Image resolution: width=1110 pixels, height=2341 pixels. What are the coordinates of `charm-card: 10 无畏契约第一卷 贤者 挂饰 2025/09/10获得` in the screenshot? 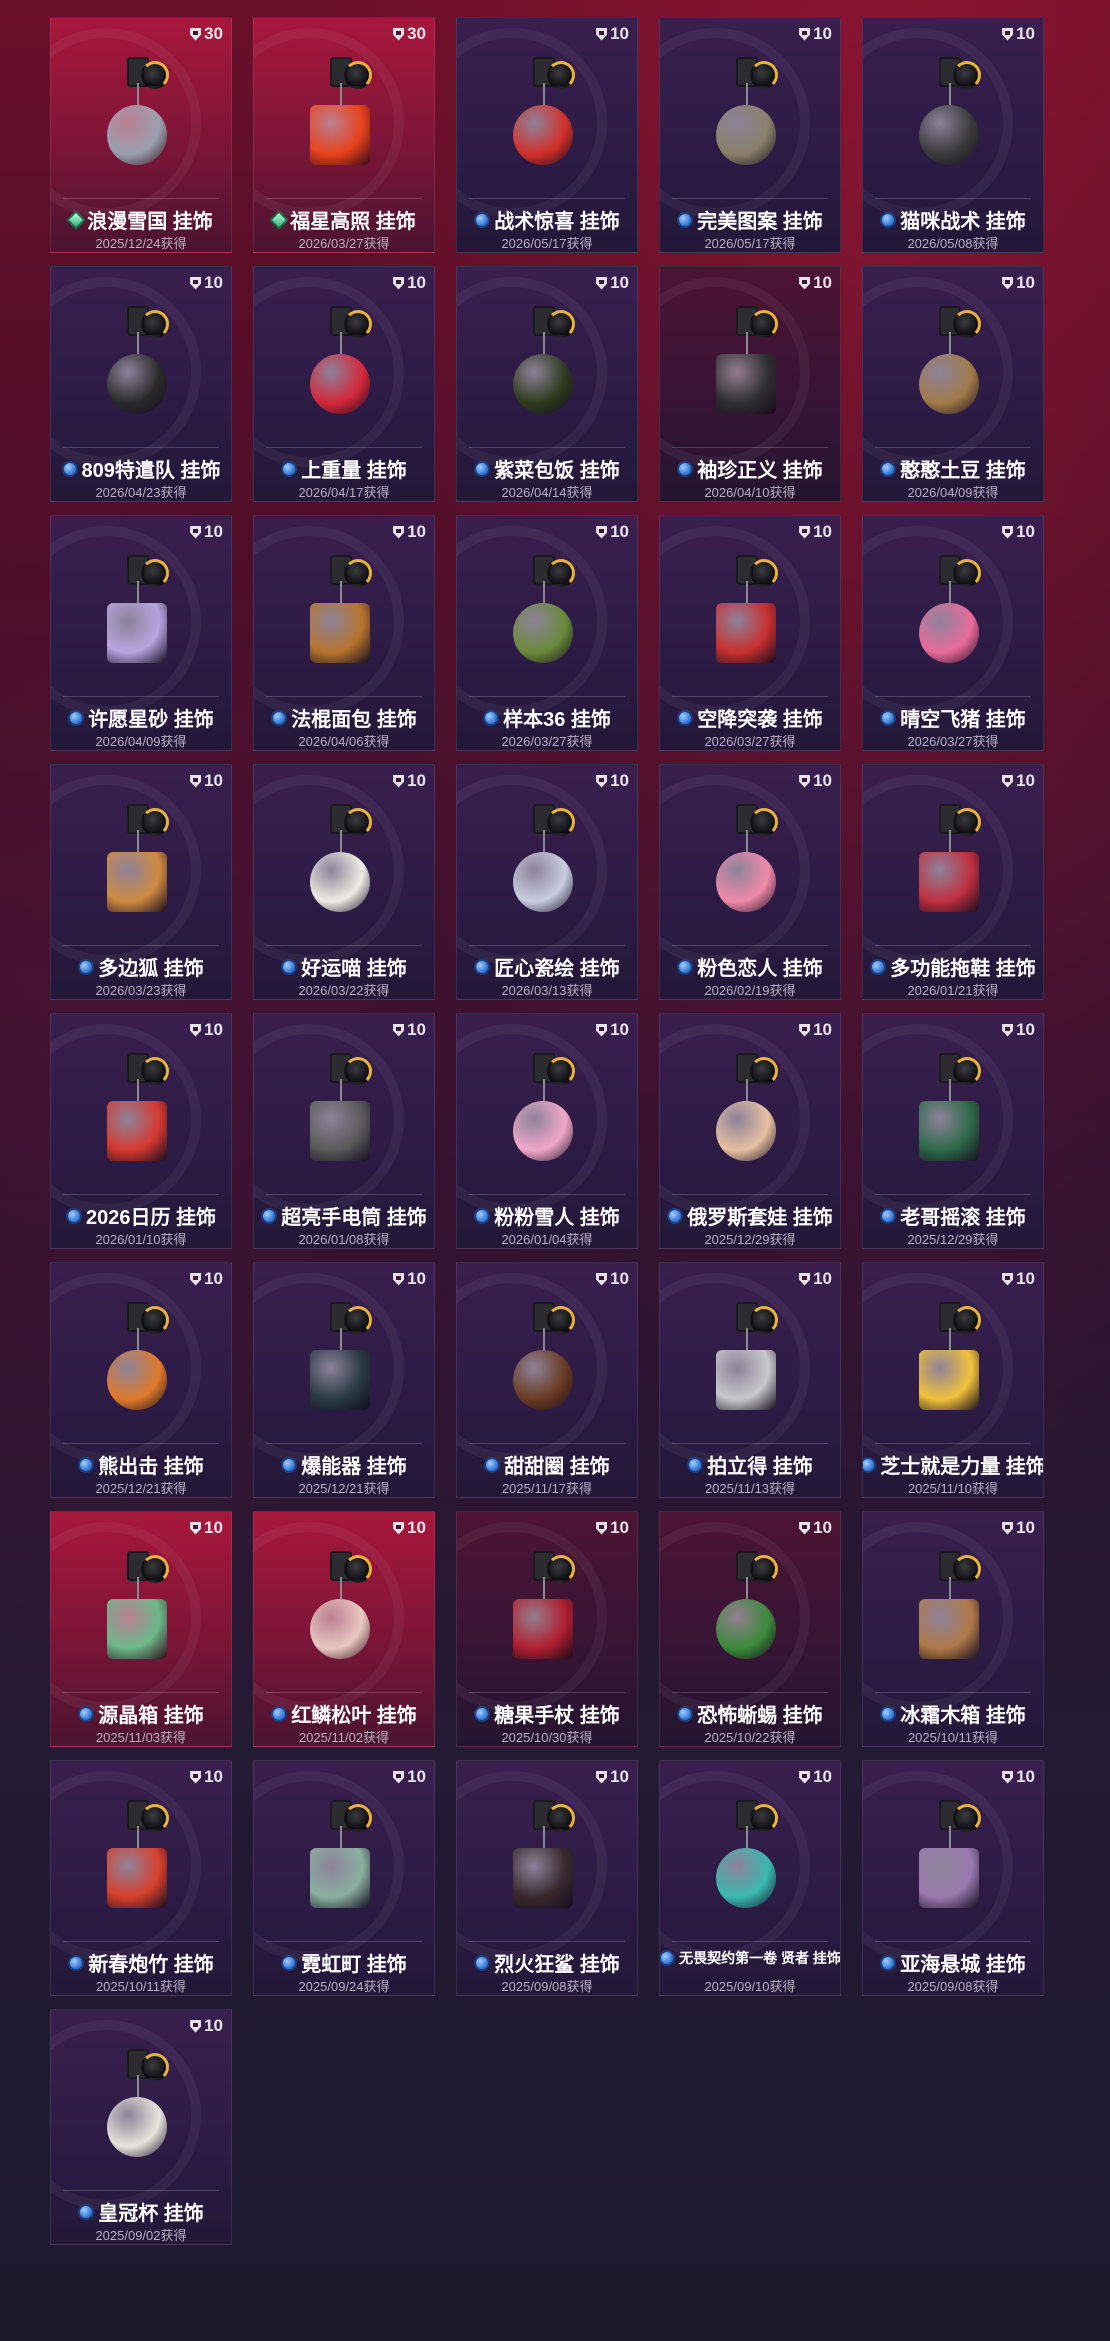 It's located at (750, 1878).